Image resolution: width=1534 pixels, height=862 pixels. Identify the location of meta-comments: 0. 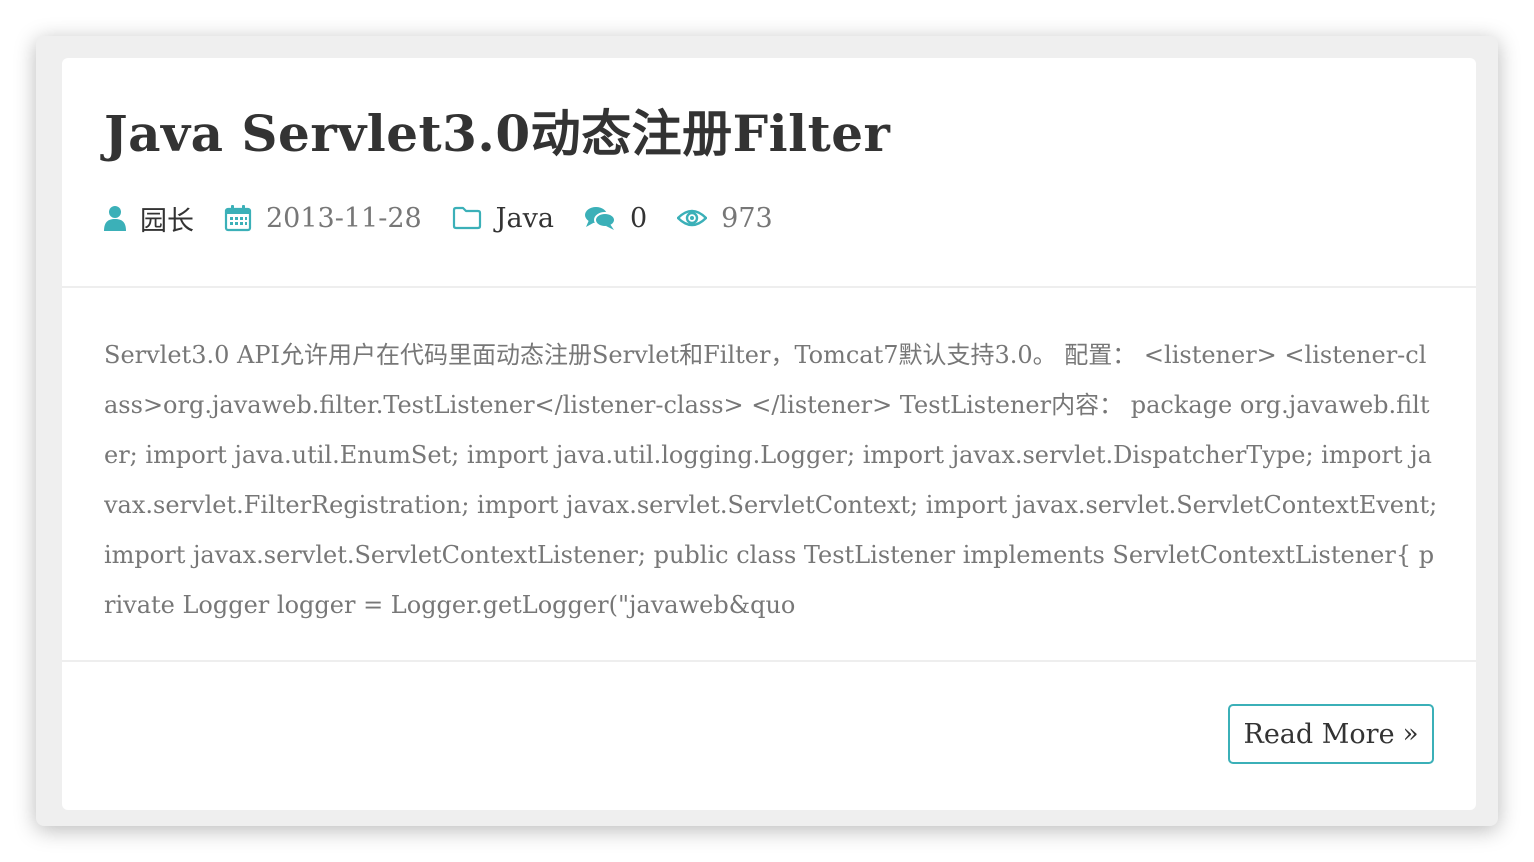
(615, 218).